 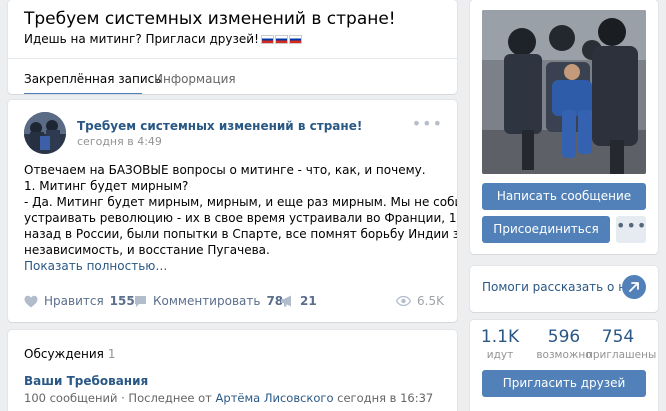 I want to click on megaphone-icon, so click(x=286, y=301).